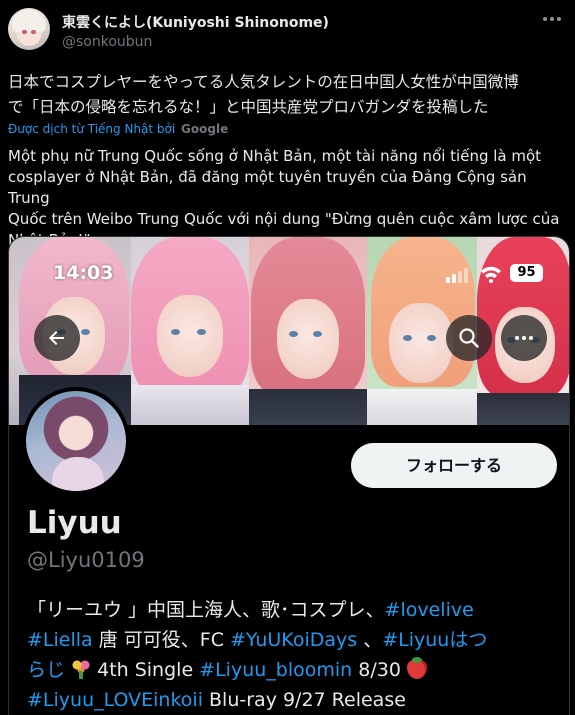  What do you see at coordinates (416, 668) in the screenshot?
I see `strawberry-icon` at bounding box center [416, 668].